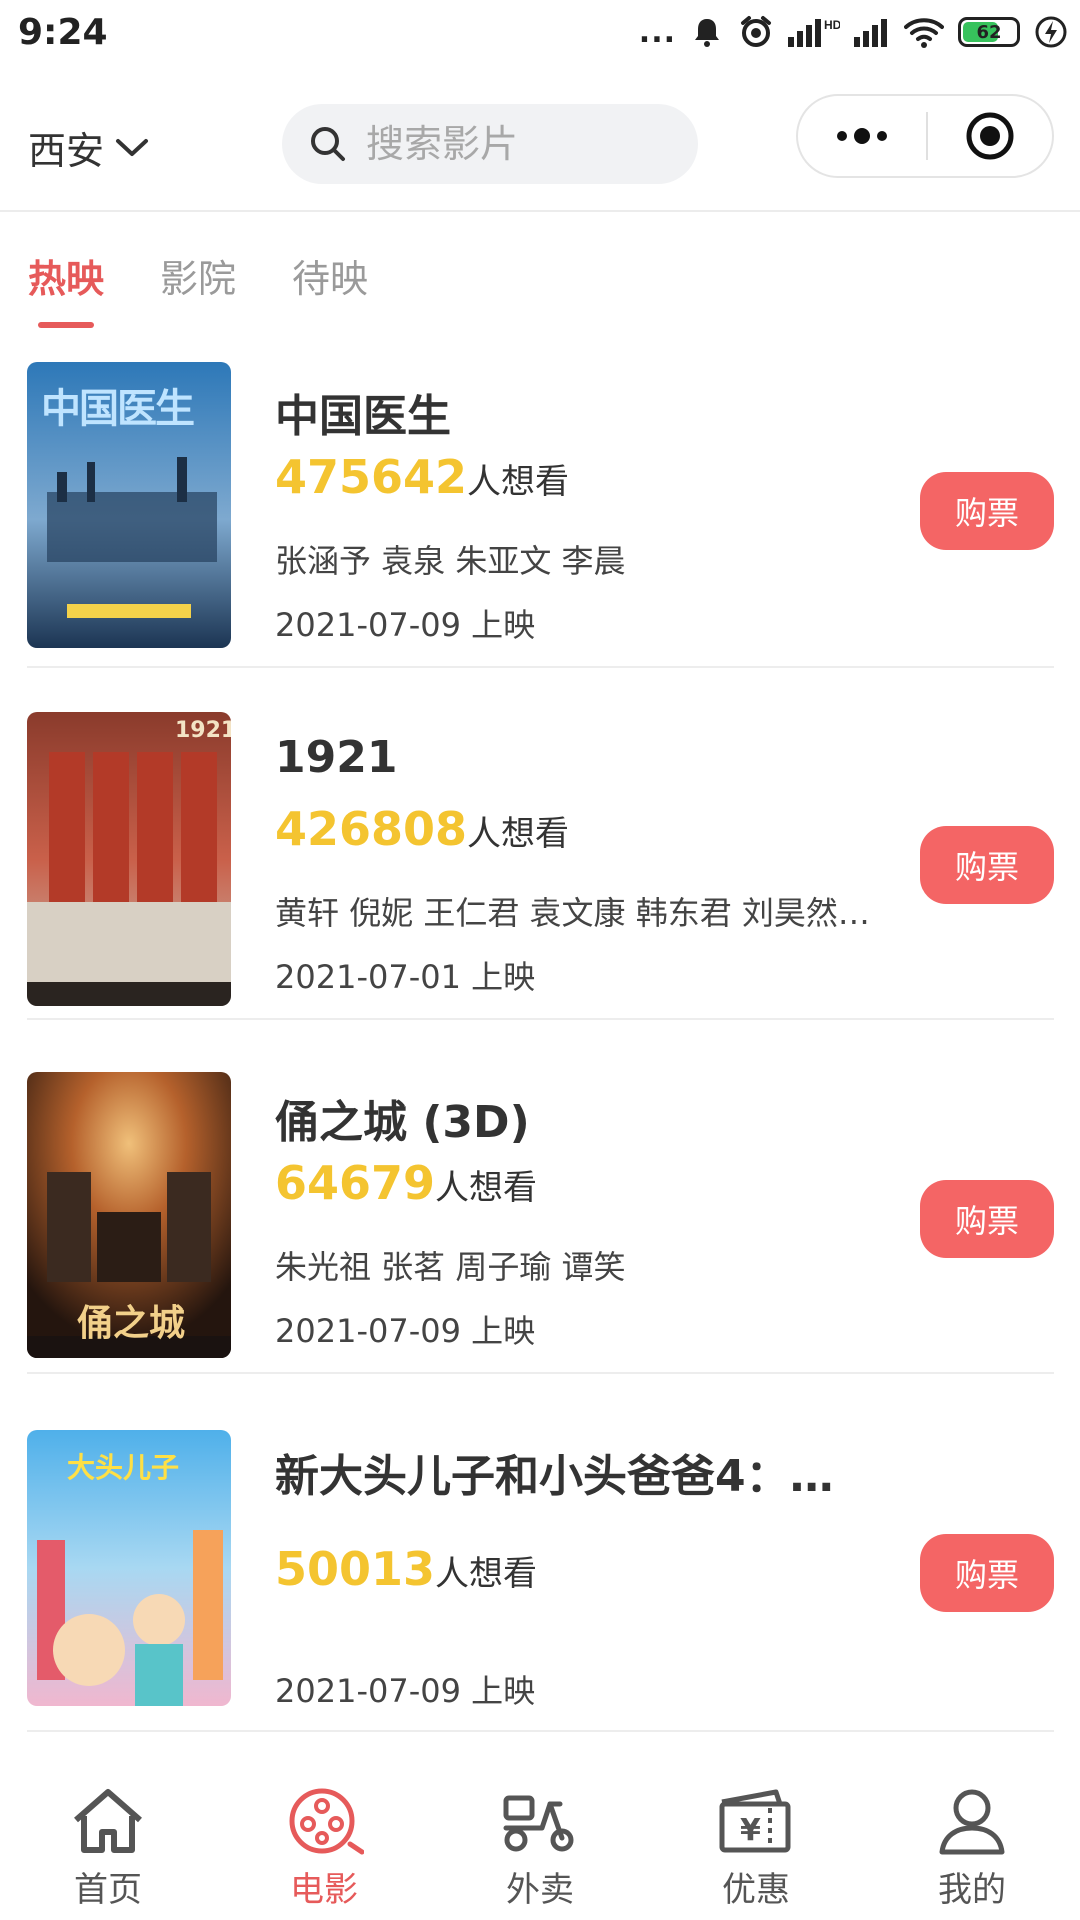  What do you see at coordinates (203, 730) in the screenshot?
I see `poster-title: 1921` at bounding box center [203, 730].